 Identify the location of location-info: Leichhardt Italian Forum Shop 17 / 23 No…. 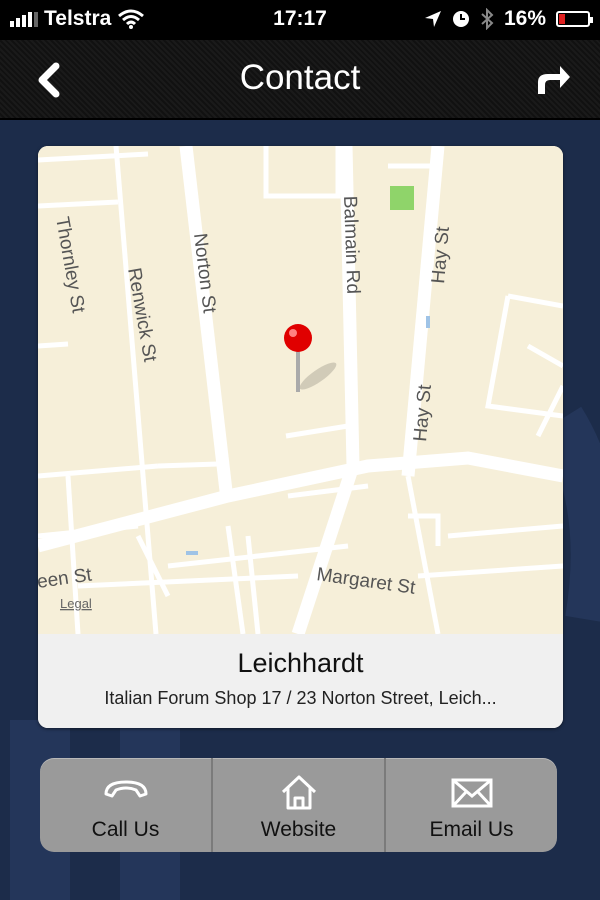
(300, 681).